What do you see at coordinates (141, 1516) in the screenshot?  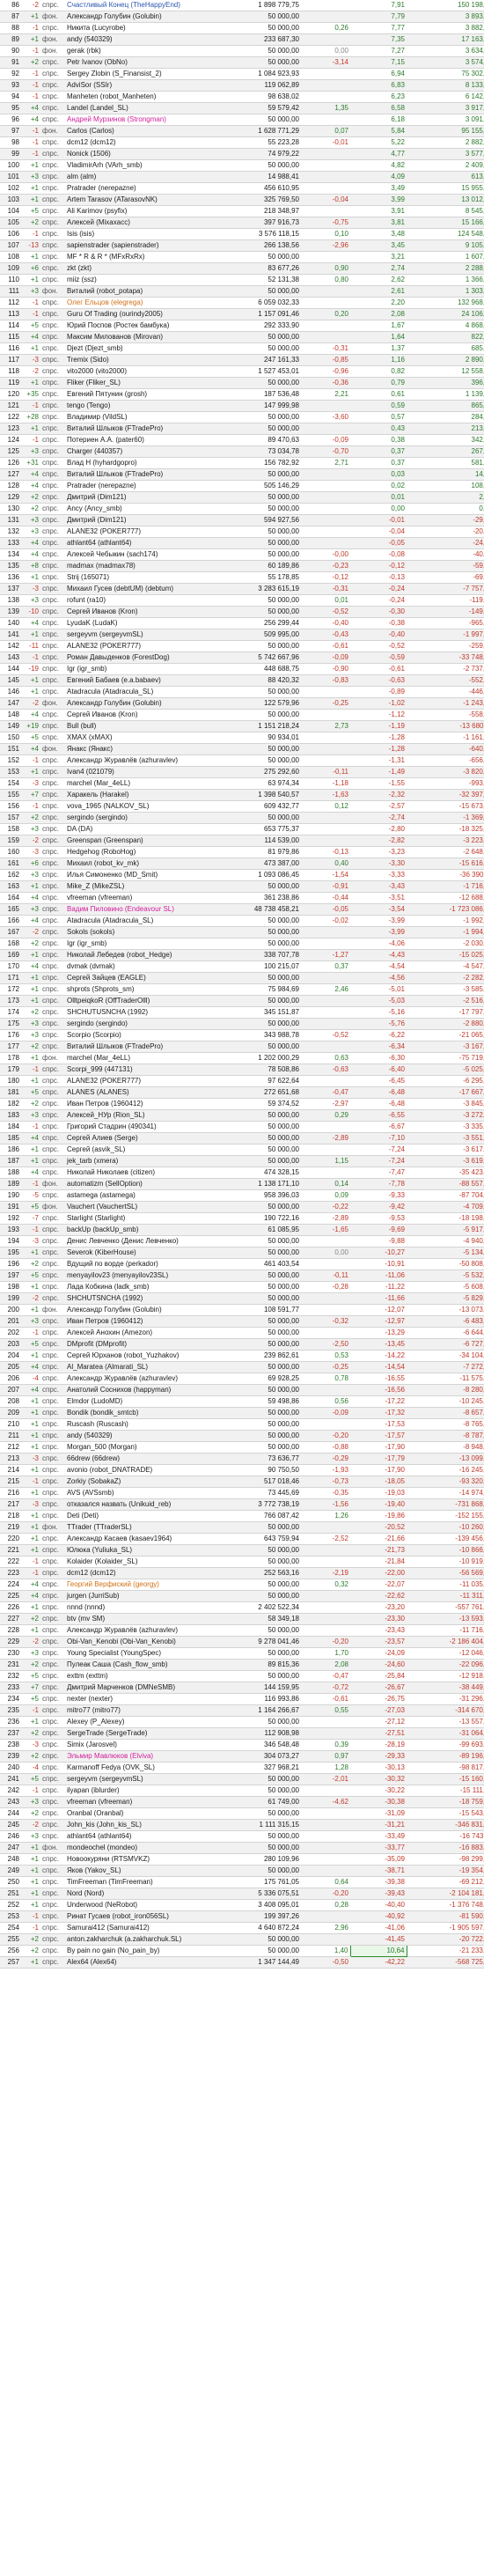 I see `cell-name: Deti (Deti)` at bounding box center [141, 1516].